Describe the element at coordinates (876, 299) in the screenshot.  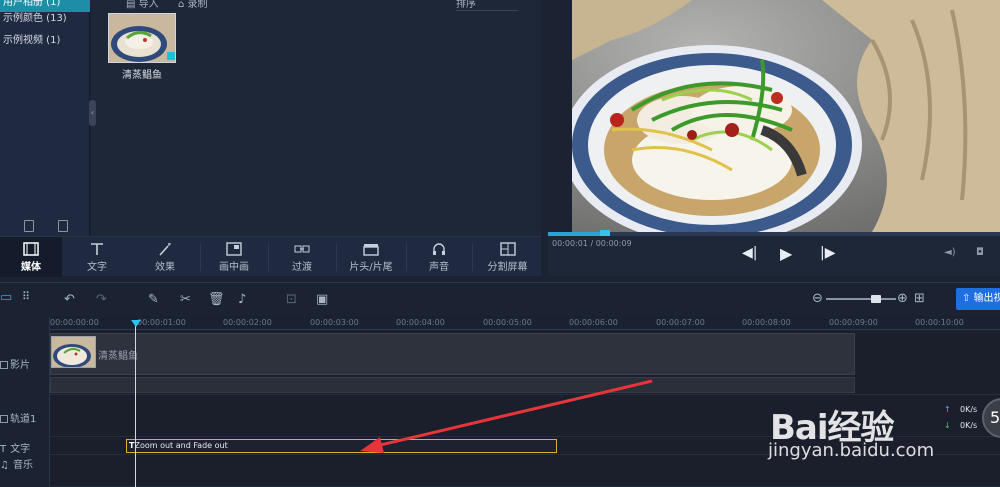
I see `zoom-slider-knob` at that location.